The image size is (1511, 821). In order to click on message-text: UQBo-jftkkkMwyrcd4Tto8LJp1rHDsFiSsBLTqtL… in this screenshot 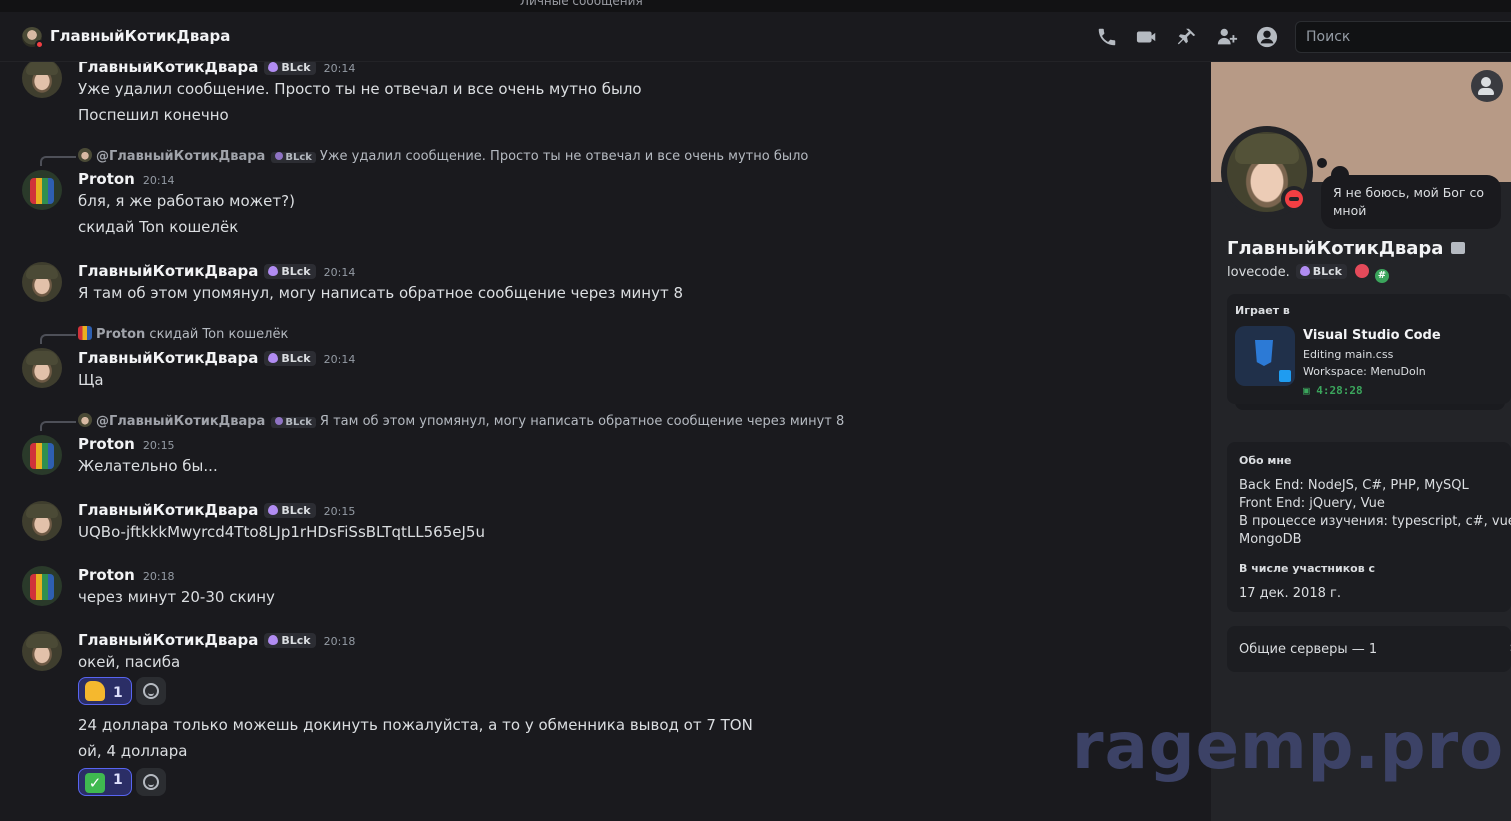, I will do `click(281, 532)`.